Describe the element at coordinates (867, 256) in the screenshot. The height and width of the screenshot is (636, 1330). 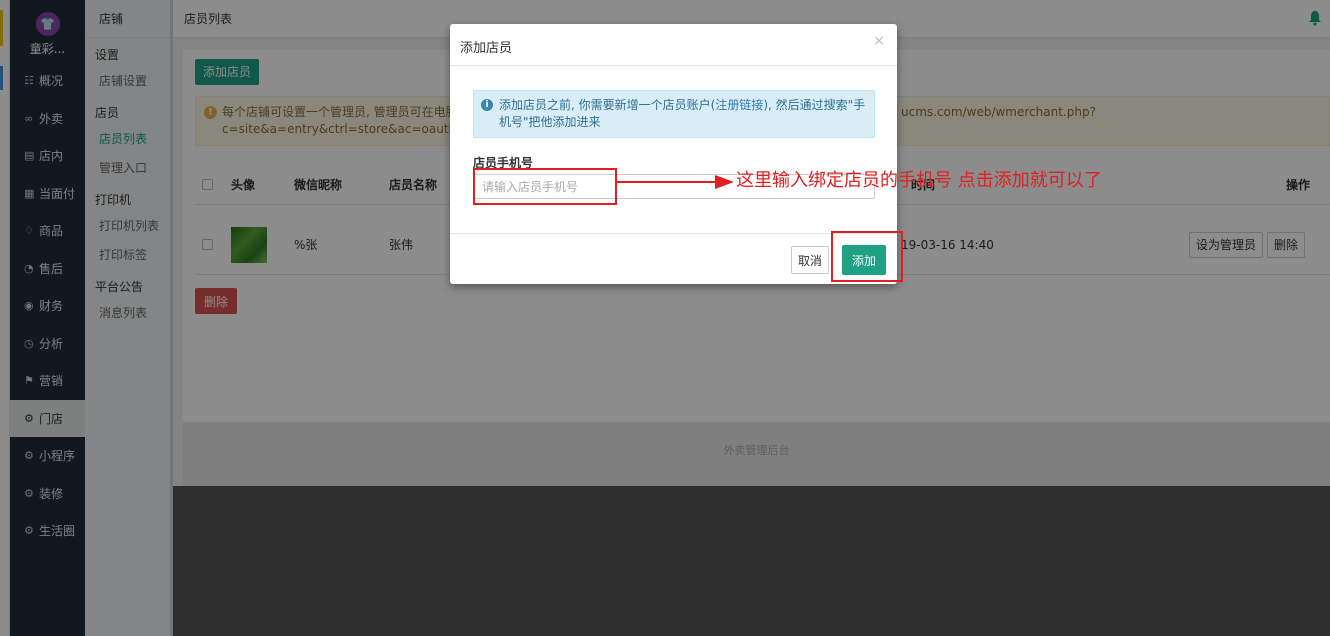
I see `annotation-highlight-add` at that location.